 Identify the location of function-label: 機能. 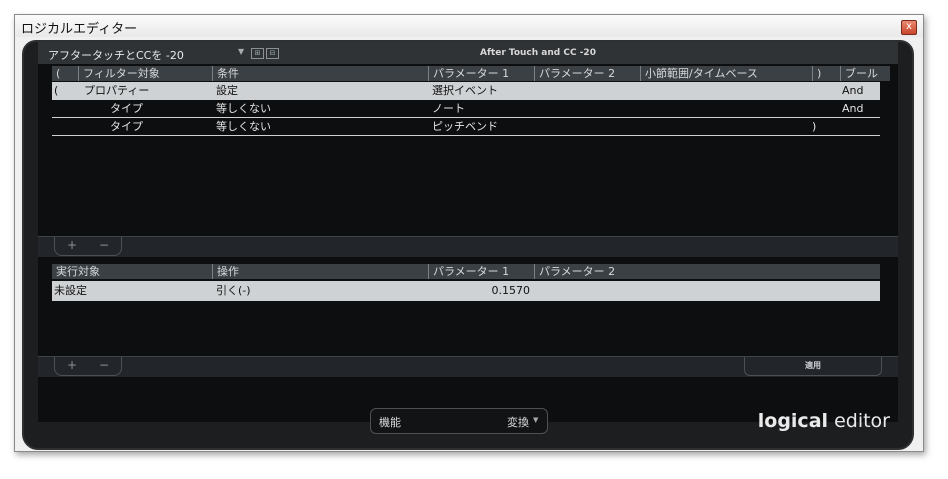
(390, 422).